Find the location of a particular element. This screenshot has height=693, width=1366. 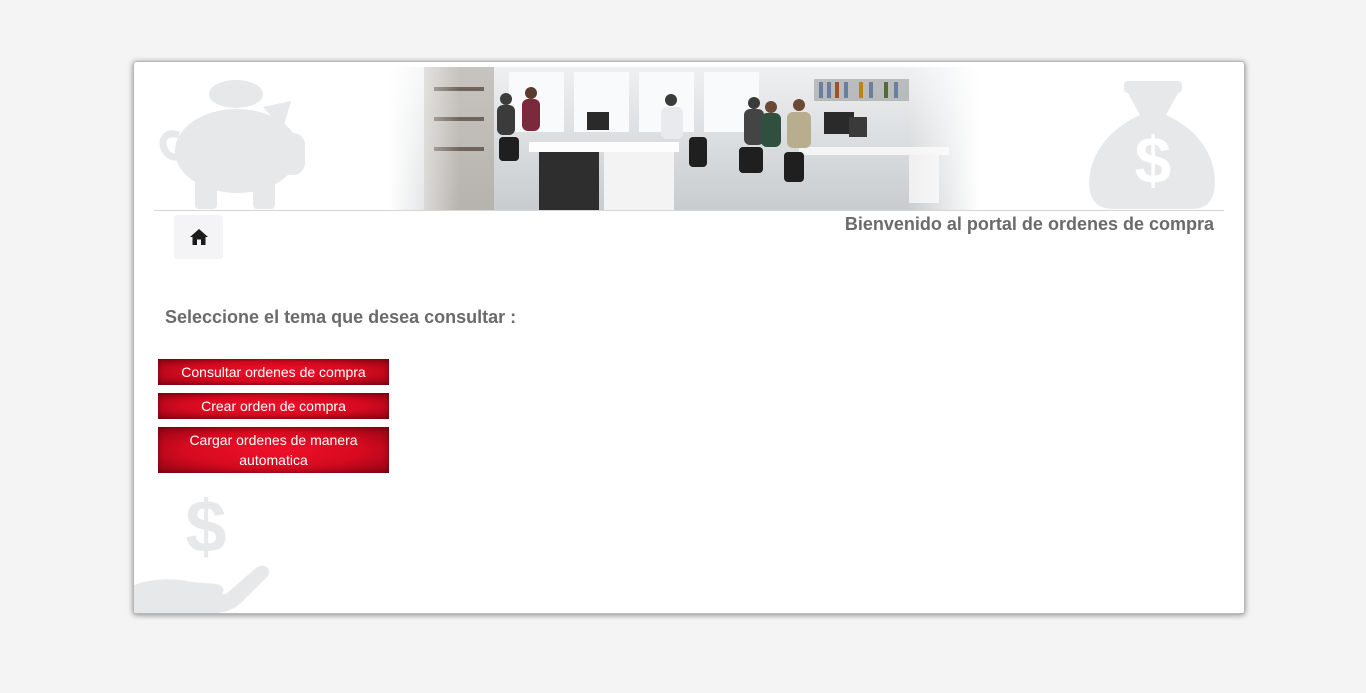

header-divider is located at coordinates (689, 210).